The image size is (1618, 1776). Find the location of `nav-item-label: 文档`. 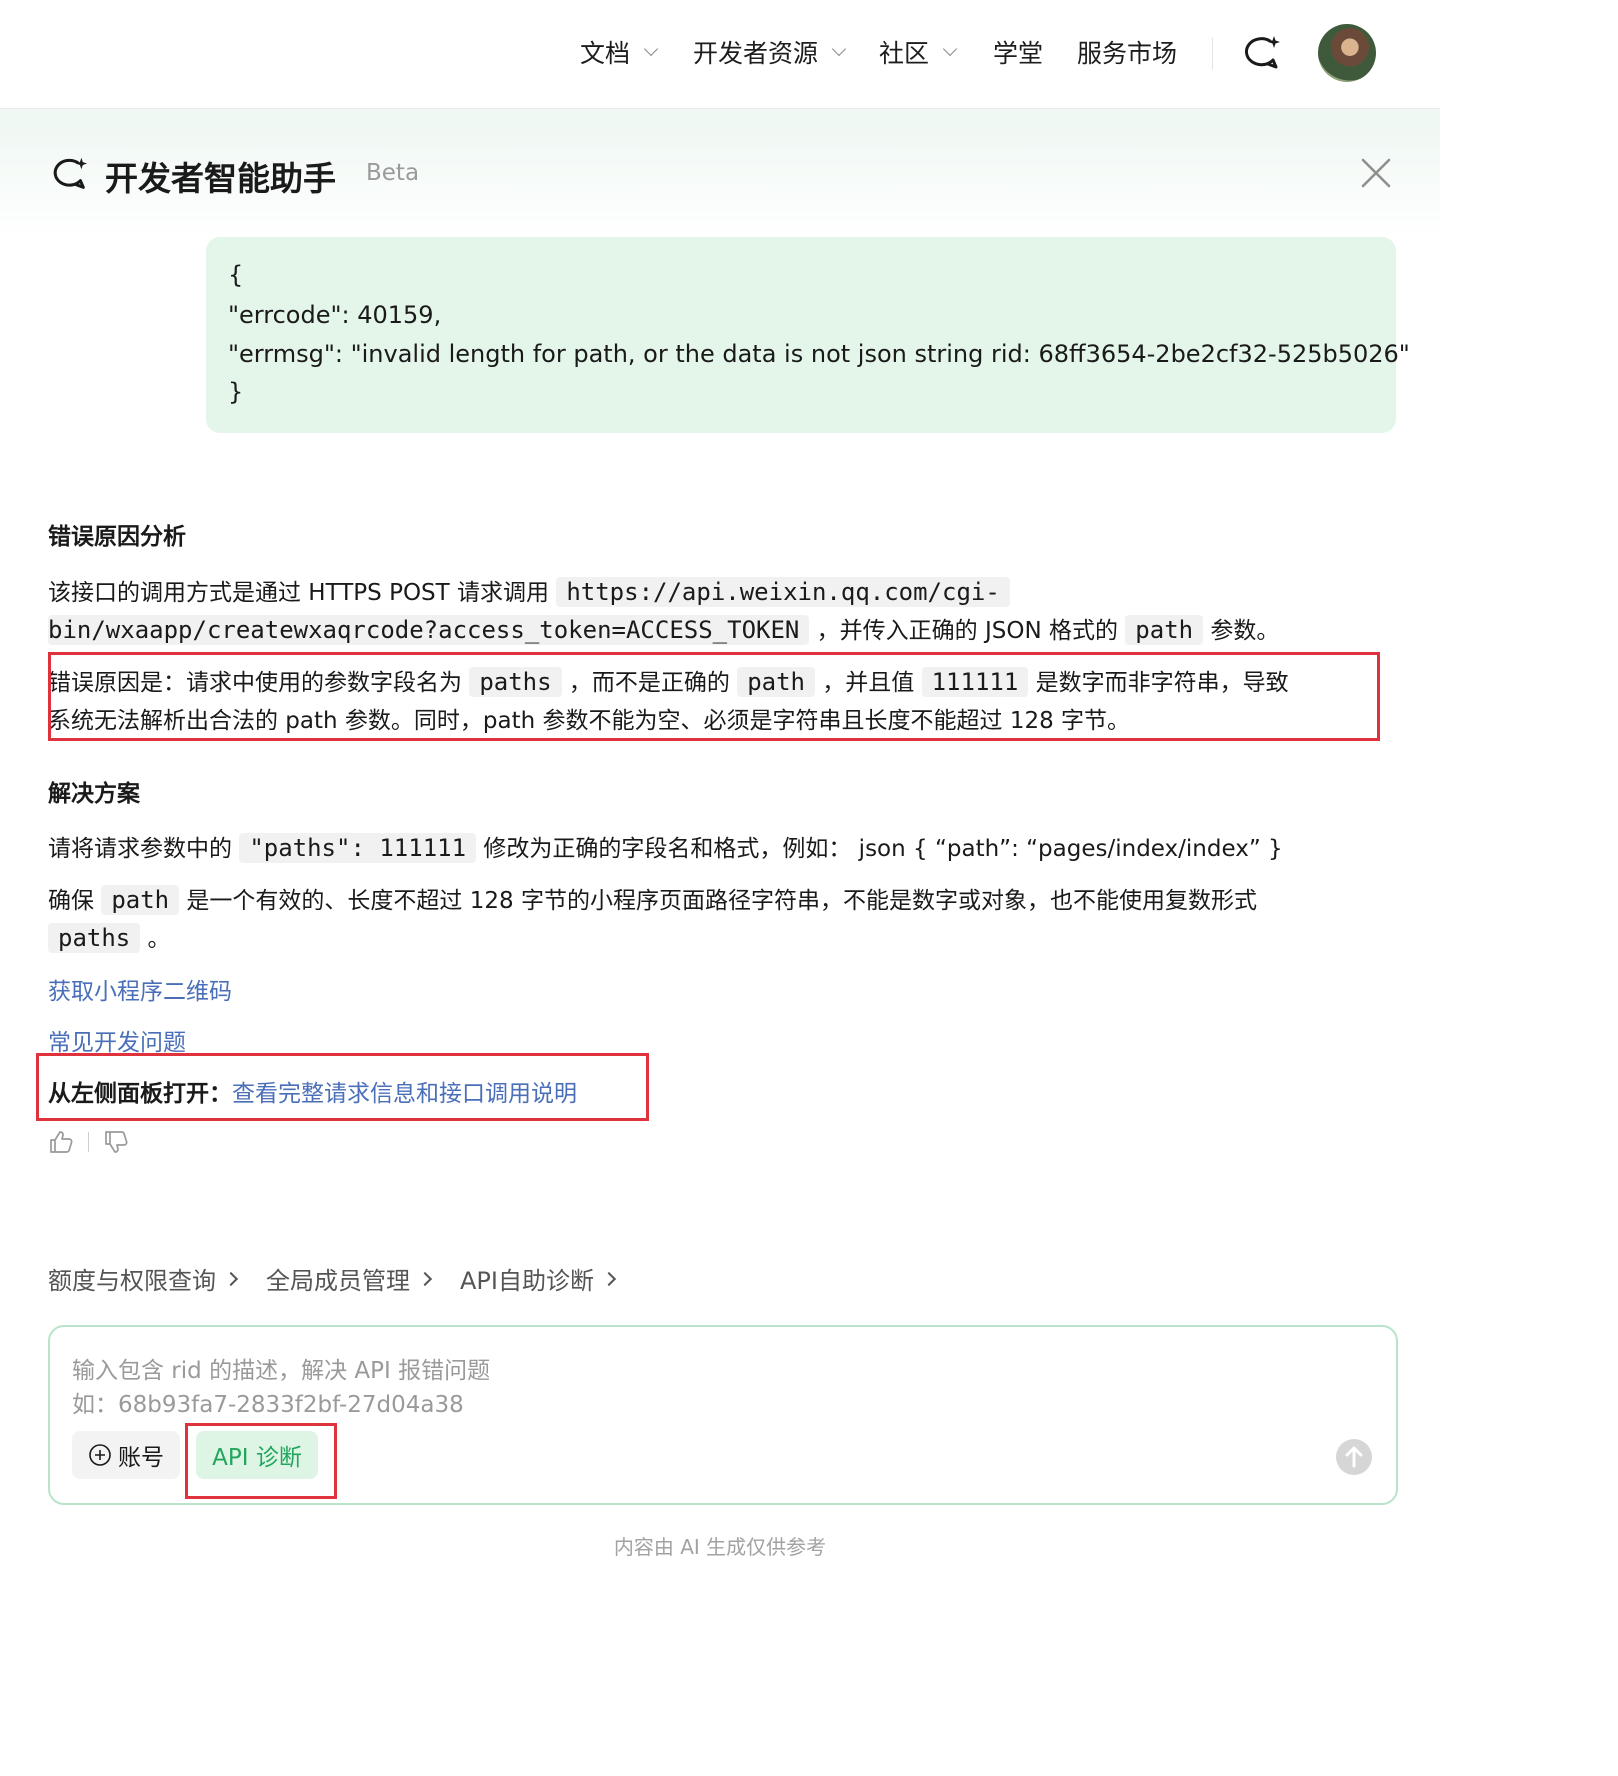

nav-item-label: 文档 is located at coordinates (605, 53).